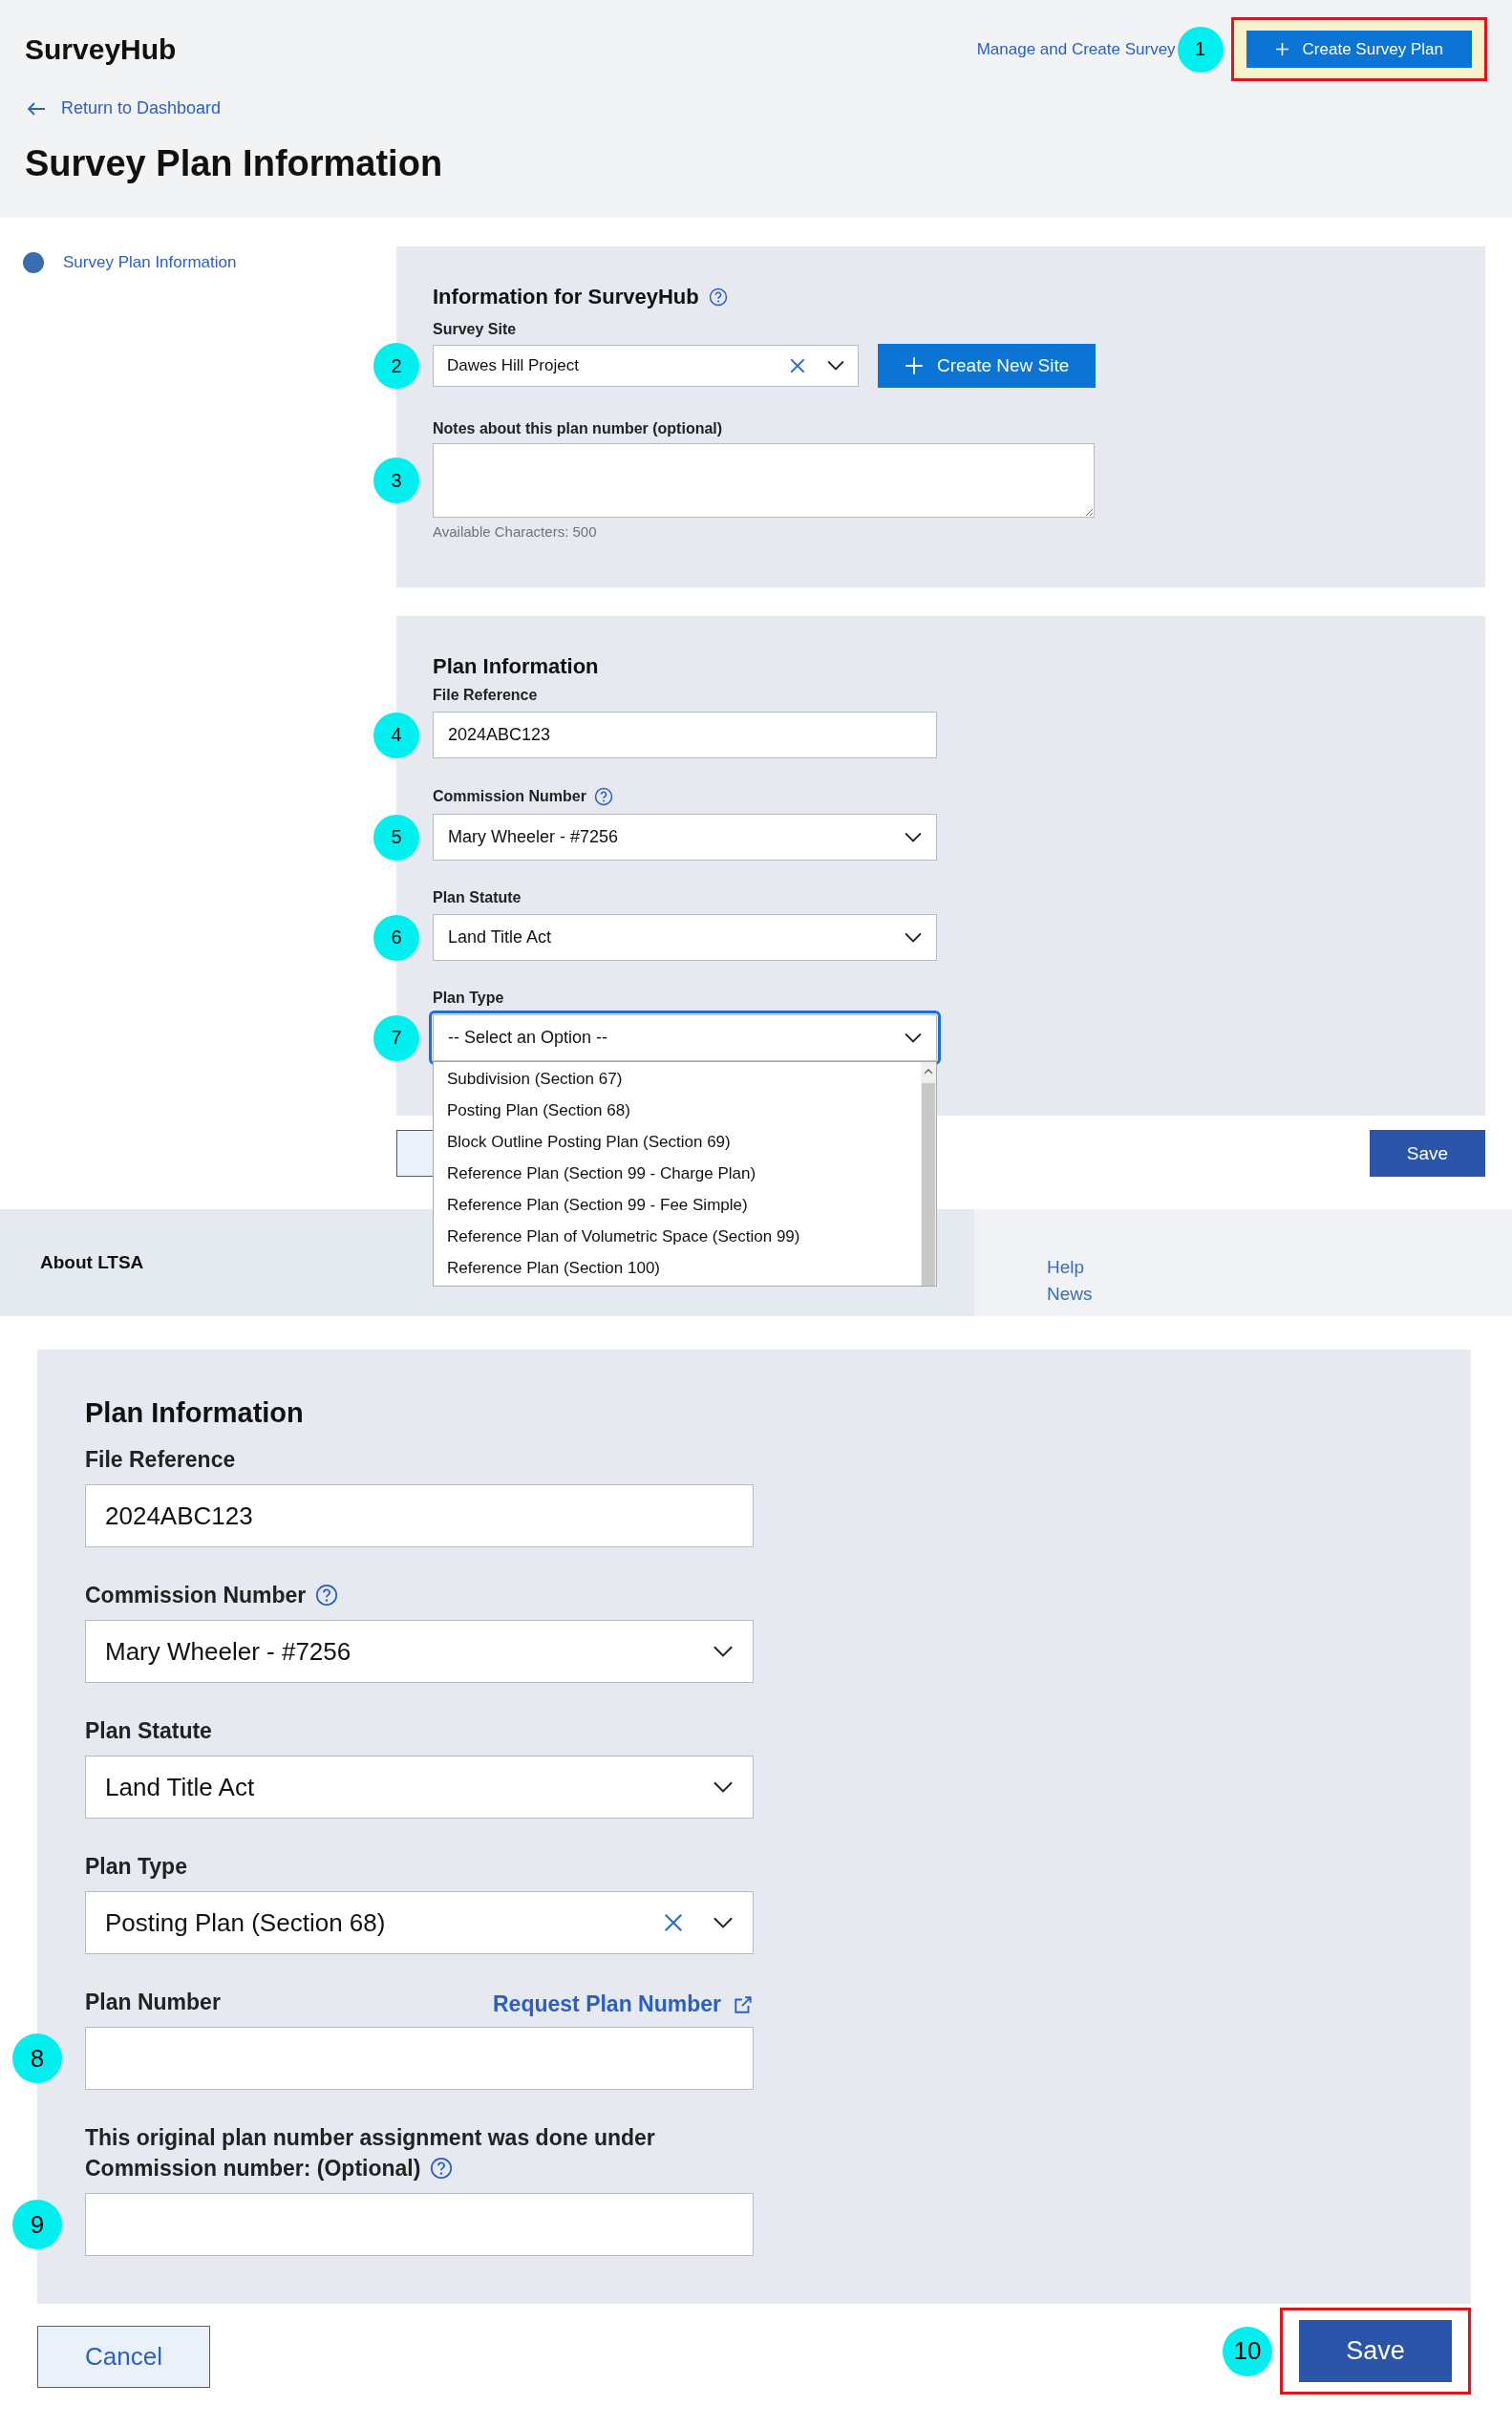 Image resolution: width=1512 pixels, height=2427 pixels. What do you see at coordinates (578, 429) in the screenshot?
I see `field-label: Notes about this plan number (optional)` at bounding box center [578, 429].